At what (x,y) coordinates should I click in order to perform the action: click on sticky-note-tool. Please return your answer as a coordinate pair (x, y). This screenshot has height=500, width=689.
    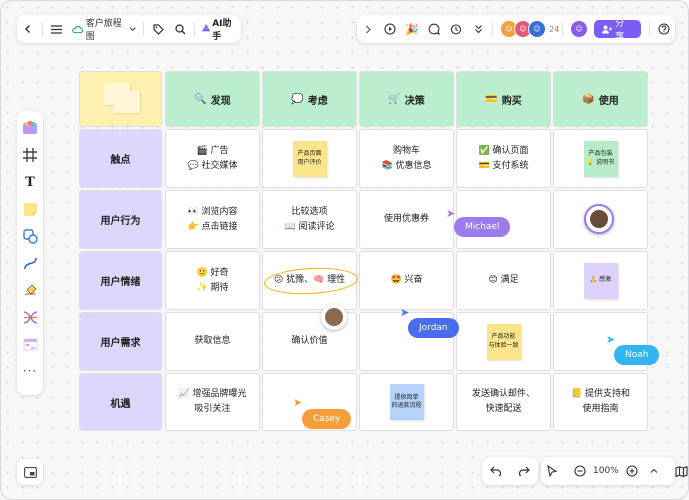
    Looking at the image, I should click on (30, 209).